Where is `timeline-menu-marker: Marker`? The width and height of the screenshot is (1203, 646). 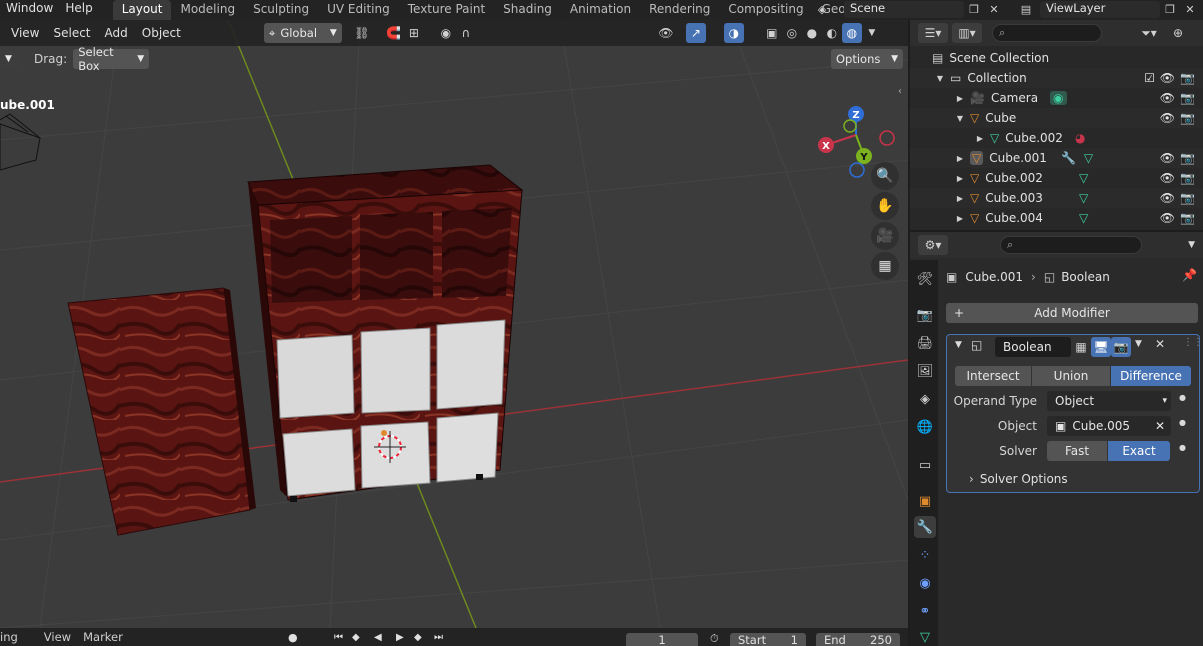 timeline-menu-marker: Marker is located at coordinates (103, 637).